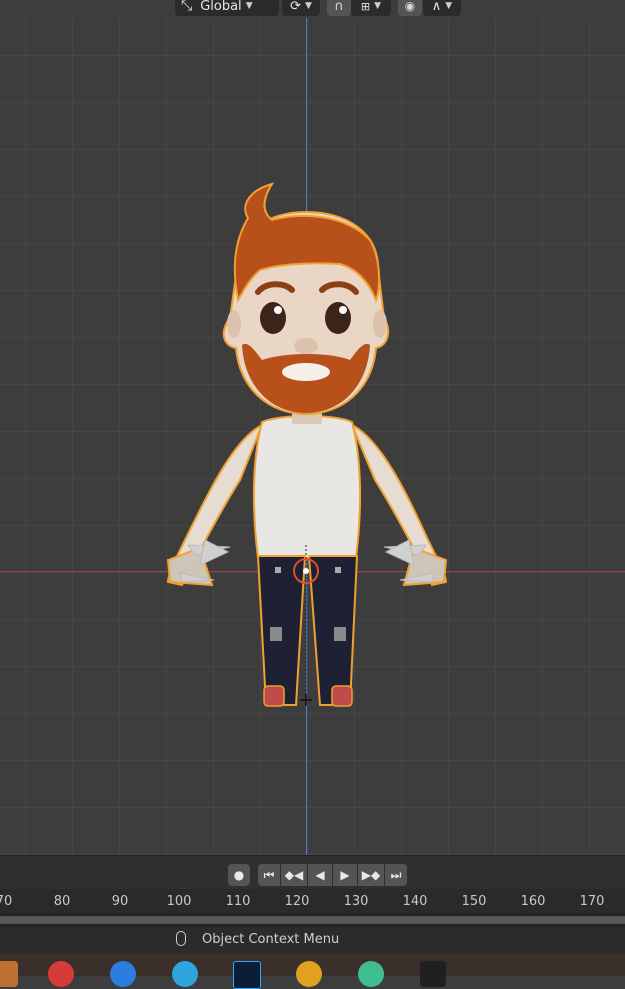 The height and width of the screenshot is (989, 625). I want to click on app-7-icon, so click(371, 974).